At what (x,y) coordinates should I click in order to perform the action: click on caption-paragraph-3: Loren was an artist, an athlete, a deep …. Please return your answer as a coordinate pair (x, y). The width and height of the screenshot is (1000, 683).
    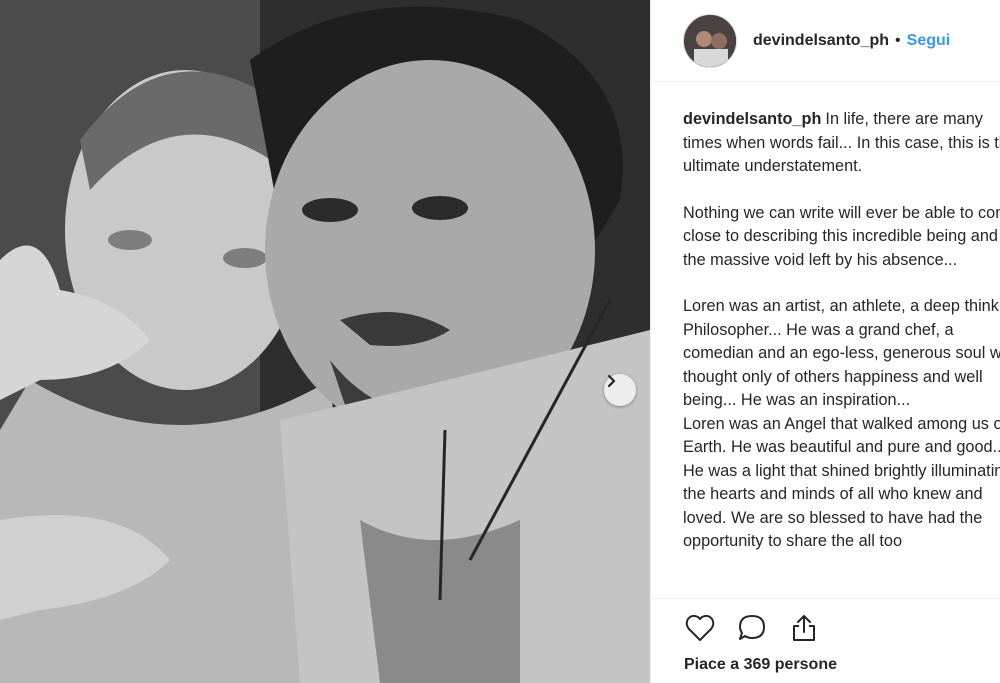
    Looking at the image, I should click on (841, 353).